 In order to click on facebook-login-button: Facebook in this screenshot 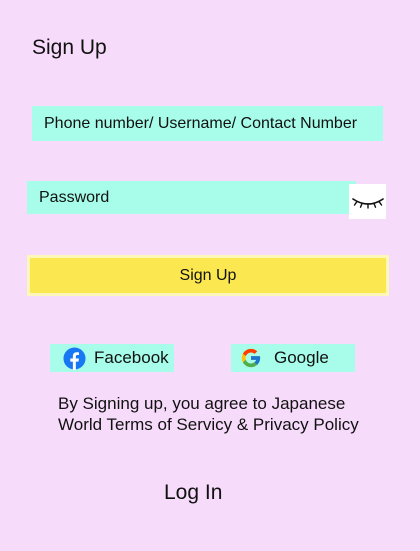, I will do `click(112, 358)`.